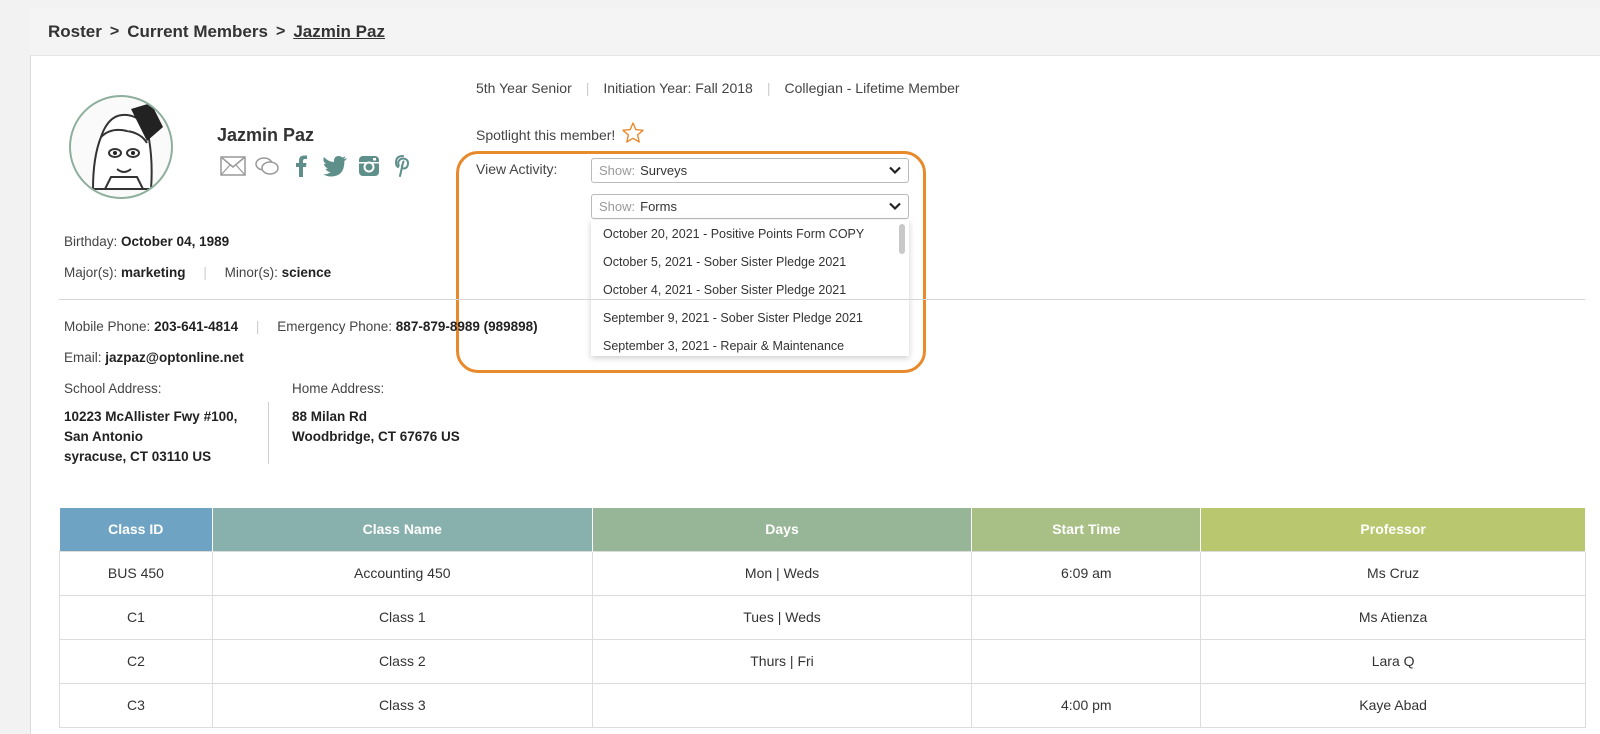 The width and height of the screenshot is (1600, 734). I want to click on table-cell: Class 2, so click(402, 661).